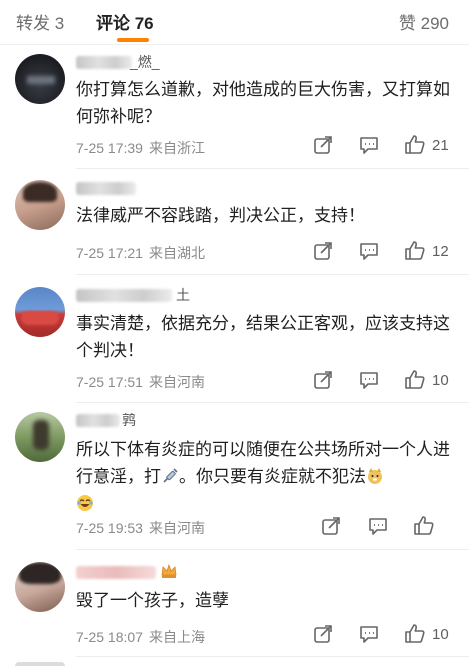 This screenshot has width=469, height=666. I want to click on comment-time: 7-25 18:07, so click(109, 637).